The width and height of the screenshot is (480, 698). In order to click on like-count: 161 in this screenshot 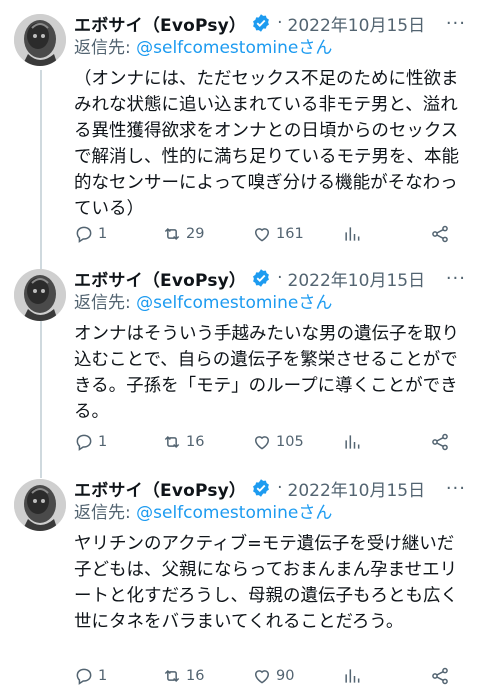, I will do `click(290, 234)`.